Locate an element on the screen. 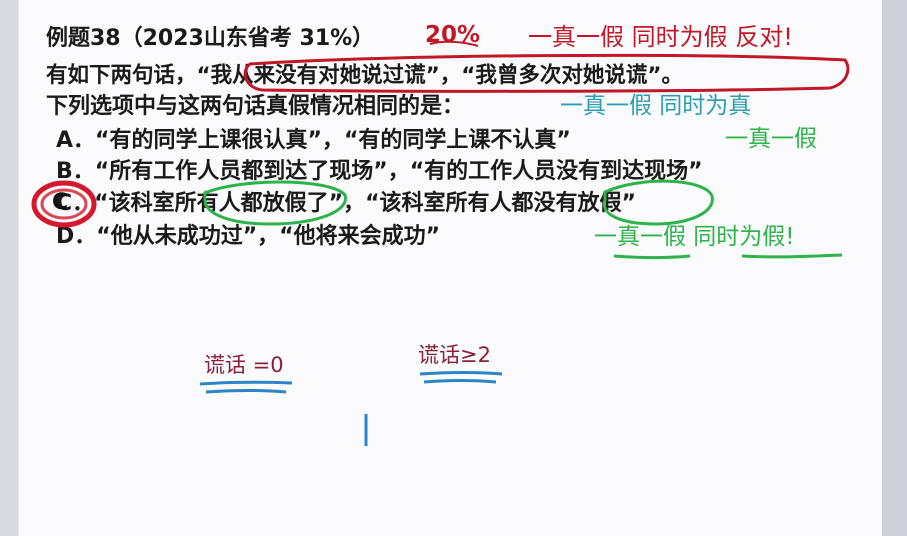  percent-annotation: 20% is located at coordinates (453, 35).